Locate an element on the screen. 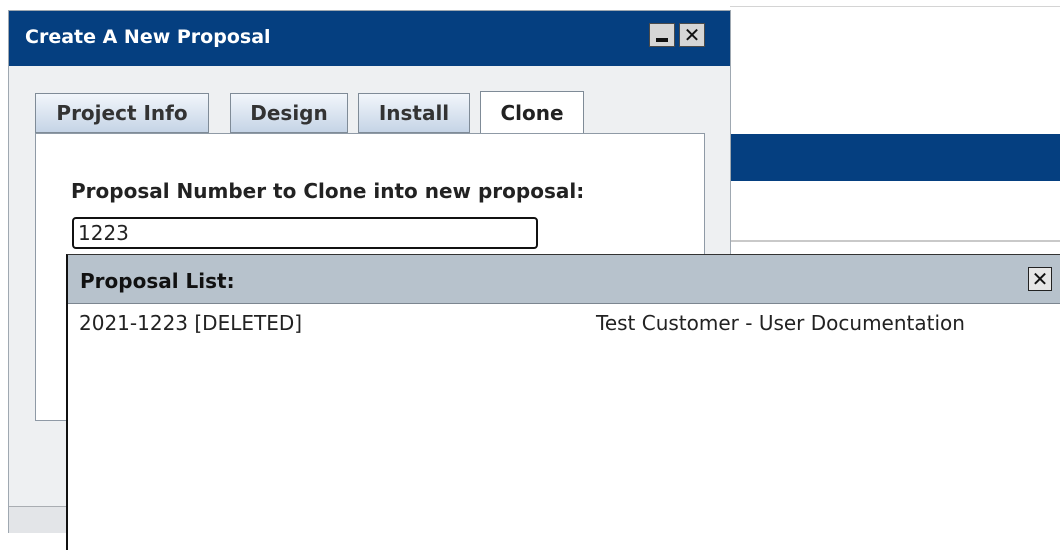  proposal-description: Test Customer - User Documentation is located at coordinates (780, 323).